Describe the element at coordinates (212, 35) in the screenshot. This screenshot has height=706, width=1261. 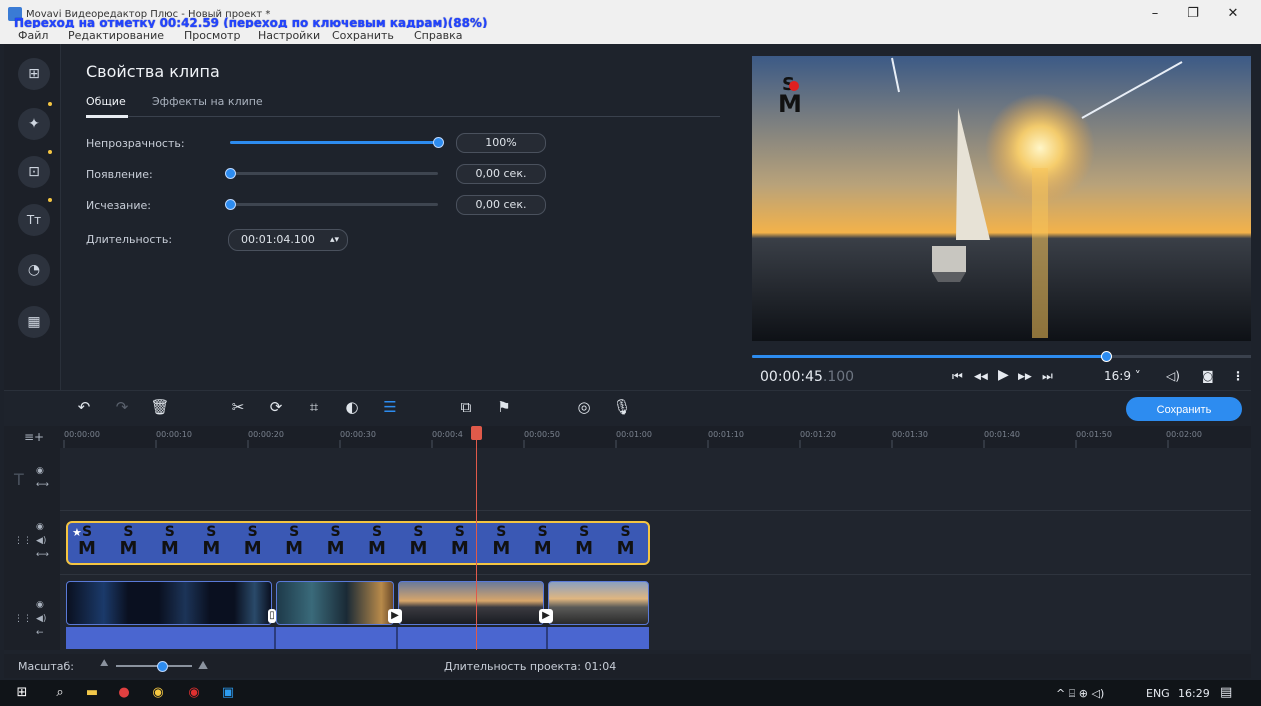
I see `menu-view: Просмотр` at that location.